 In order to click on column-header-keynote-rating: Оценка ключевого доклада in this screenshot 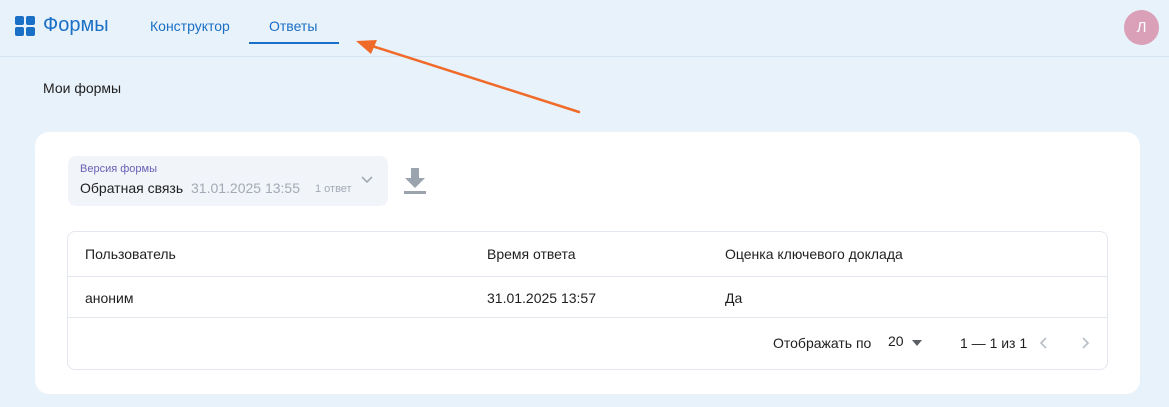, I will do `click(814, 254)`.